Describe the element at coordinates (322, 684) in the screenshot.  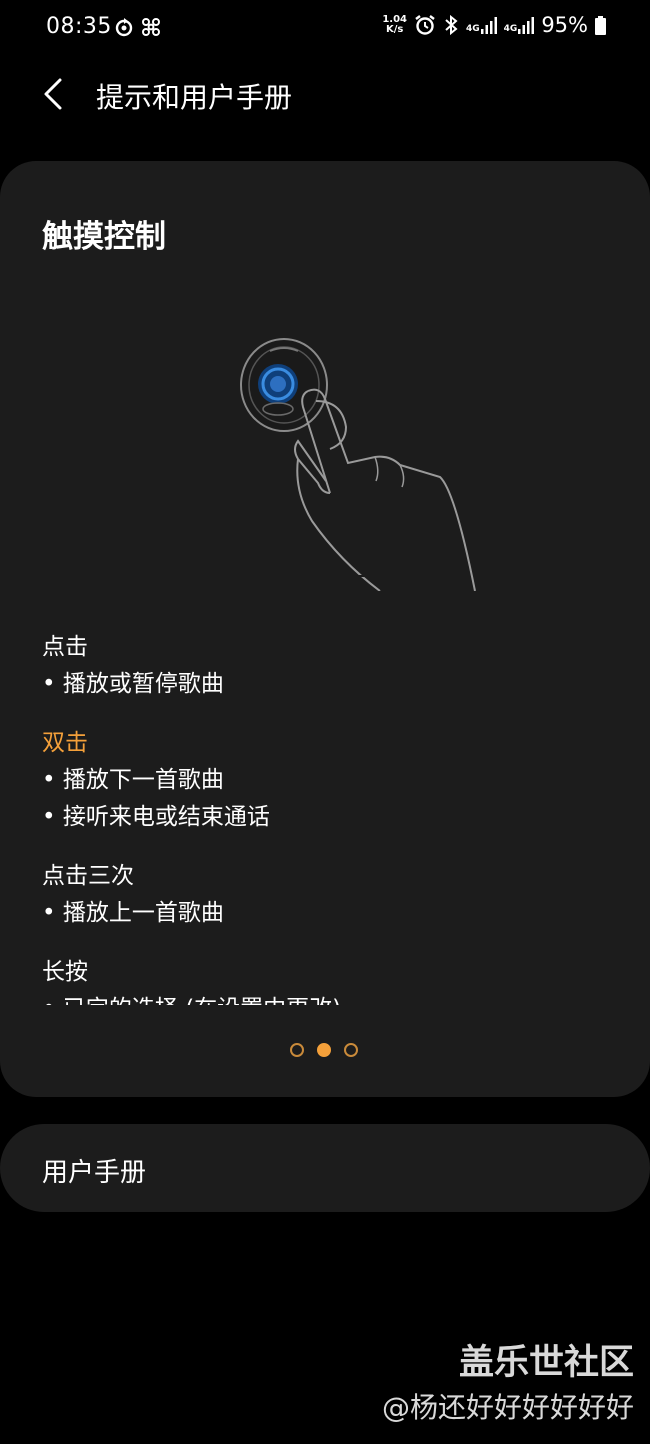
I see `instruction-item: 播放或暂停歌曲` at that location.